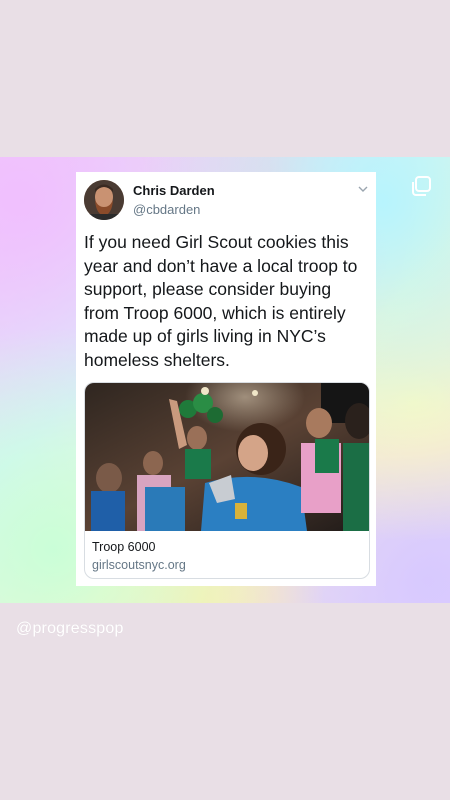 Image resolution: width=450 pixels, height=800 pixels. Describe the element at coordinates (104, 200) in the screenshot. I see `avatar` at that location.